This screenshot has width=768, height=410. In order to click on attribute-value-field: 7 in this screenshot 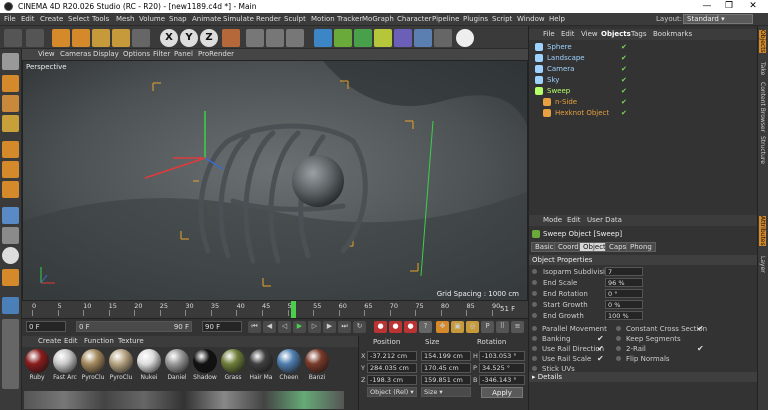, I will do `click(624, 271)`.